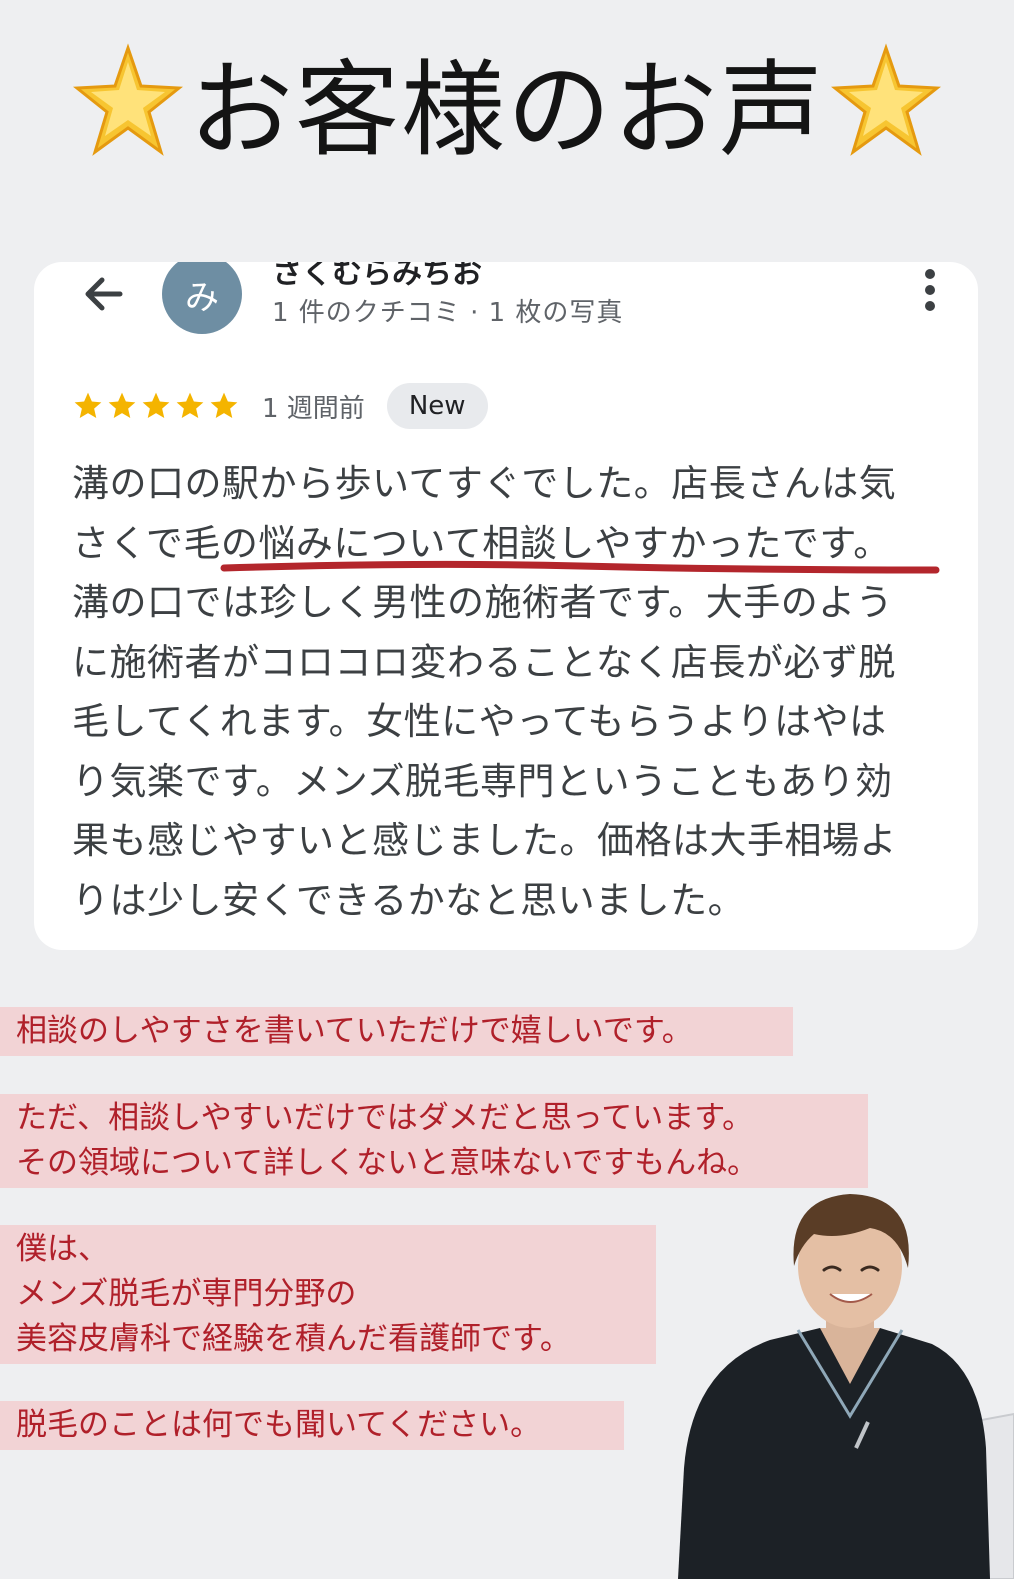 This screenshot has width=1014, height=1579. I want to click on new-badge: New, so click(437, 406).